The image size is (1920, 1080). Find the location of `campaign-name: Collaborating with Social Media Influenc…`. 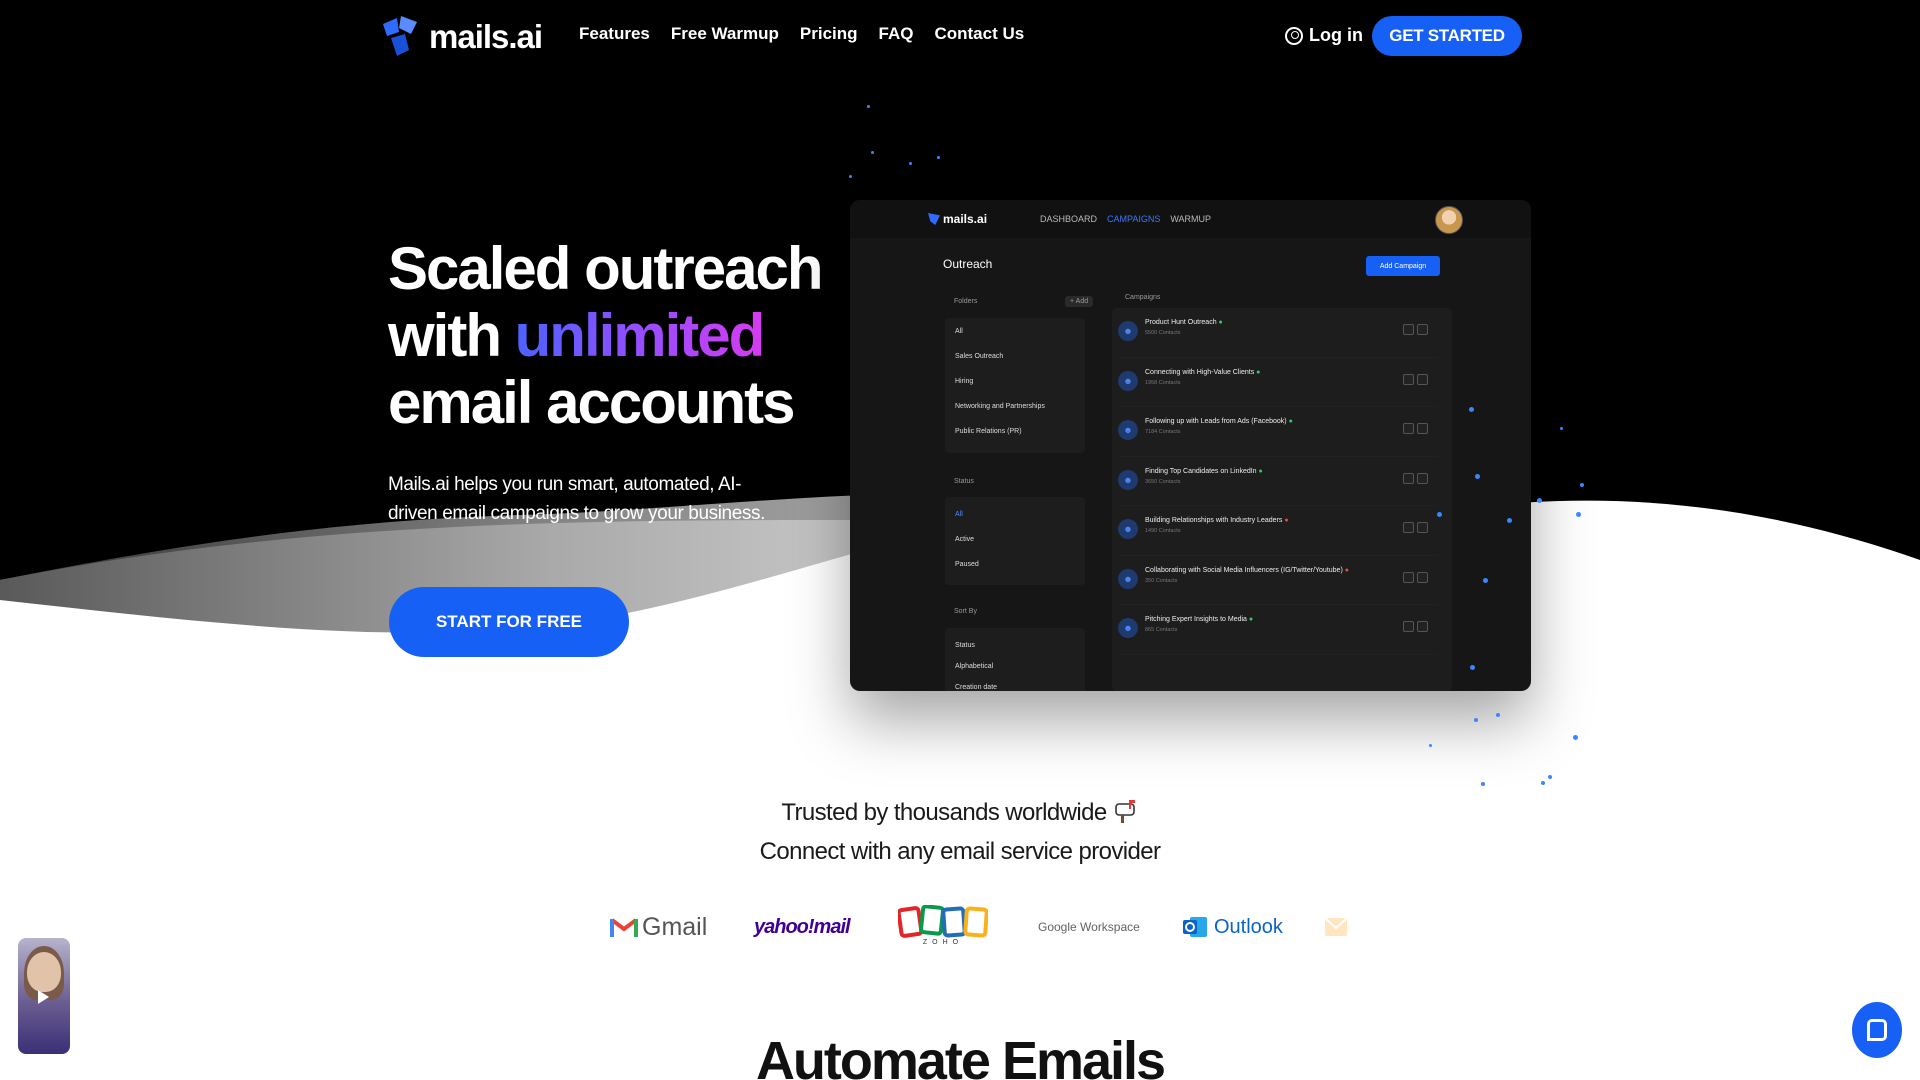

campaign-name: Collaborating with Social Media Influenc… is located at coordinates (1247, 570).